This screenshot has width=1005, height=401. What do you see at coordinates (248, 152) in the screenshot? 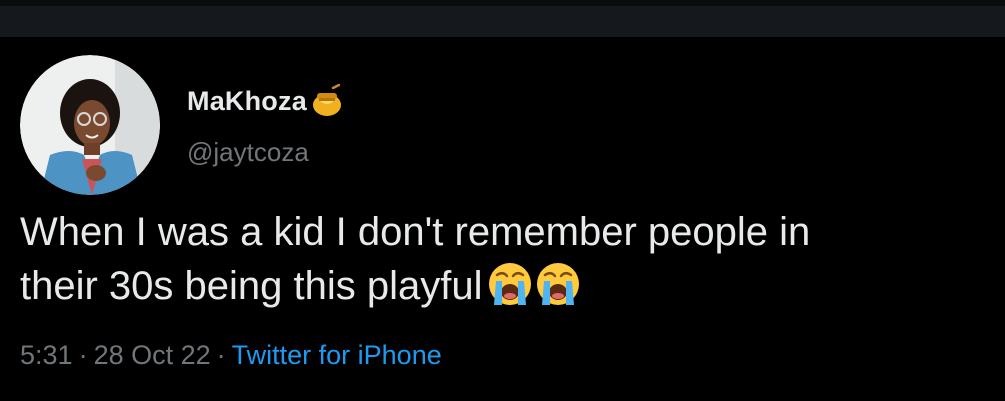
I see `author-handle: @jaytcoza` at bounding box center [248, 152].